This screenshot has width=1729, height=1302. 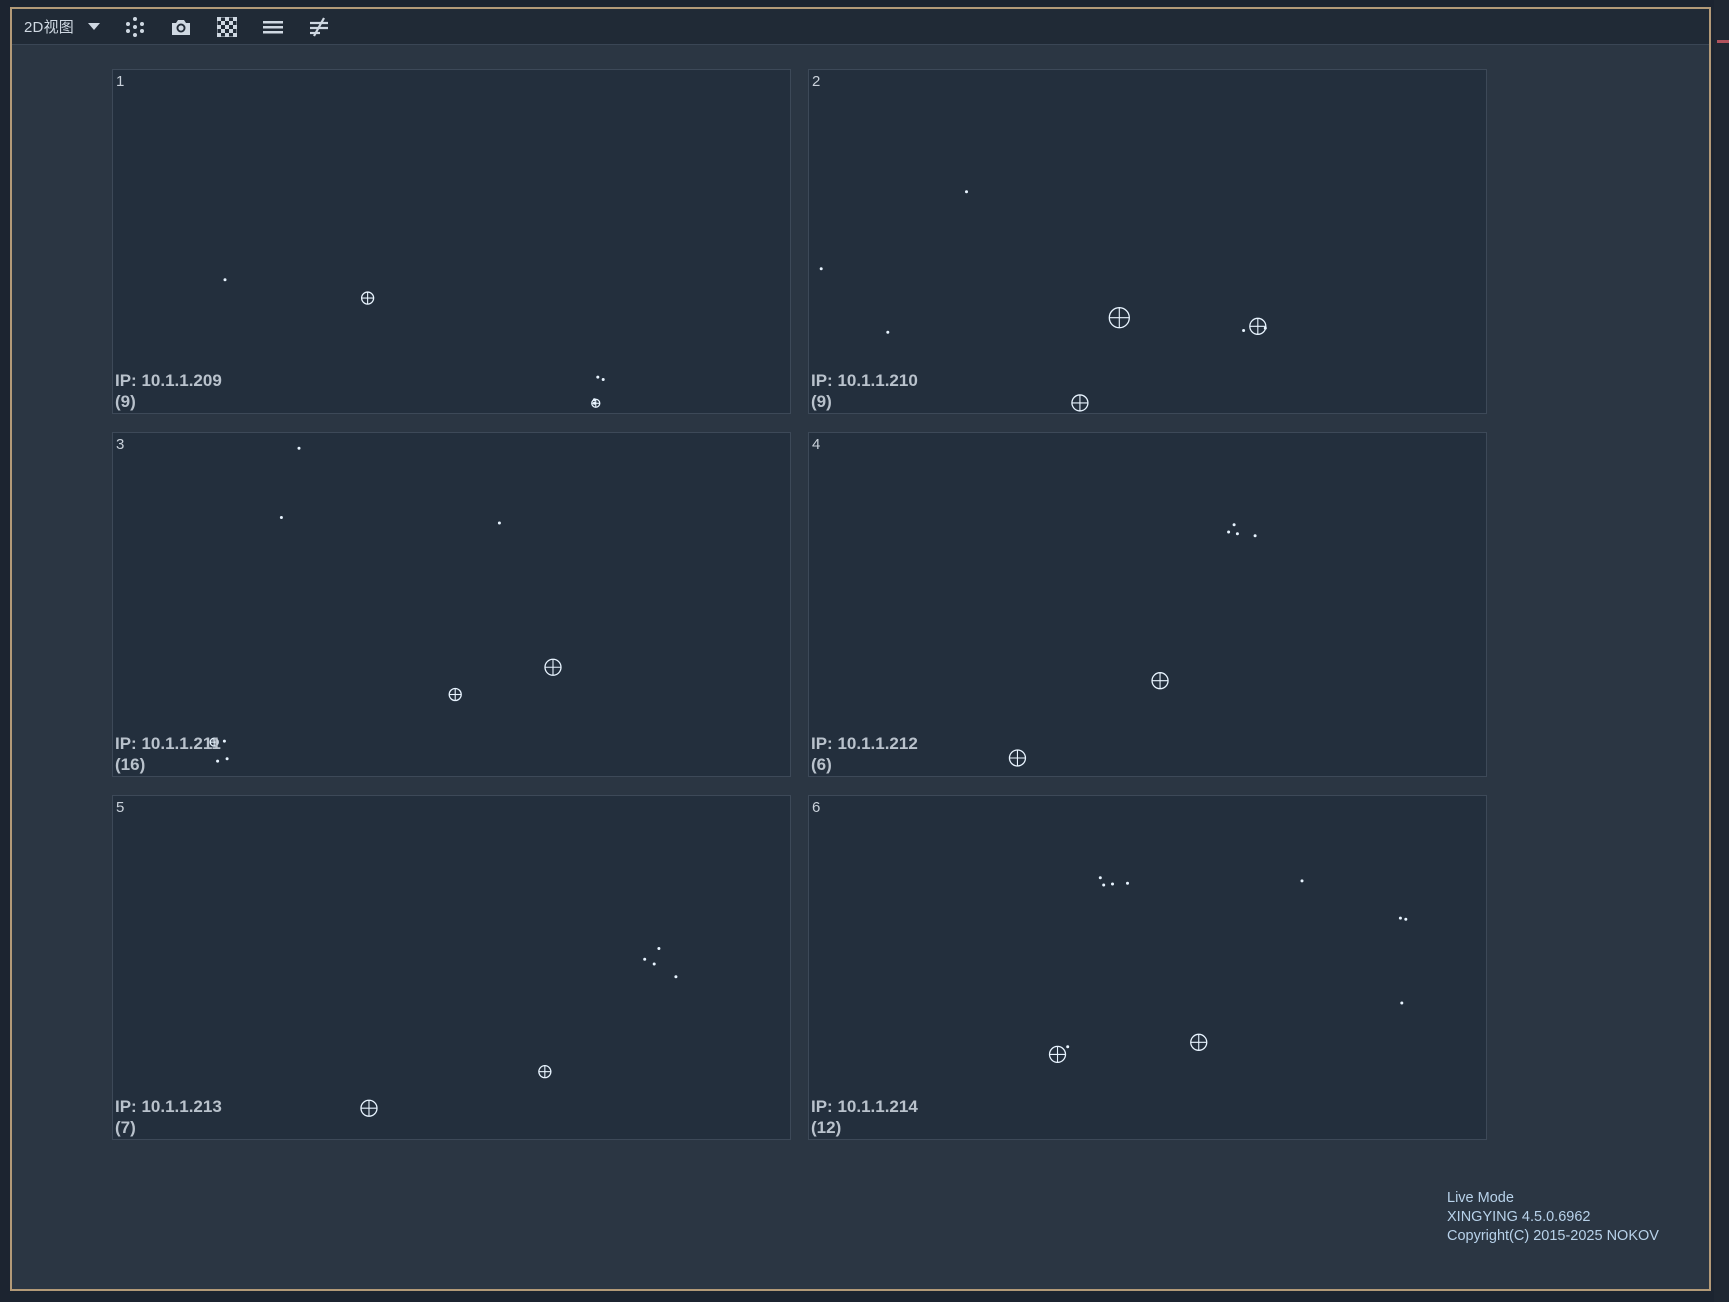 I want to click on mask-button, so click(x=227, y=27).